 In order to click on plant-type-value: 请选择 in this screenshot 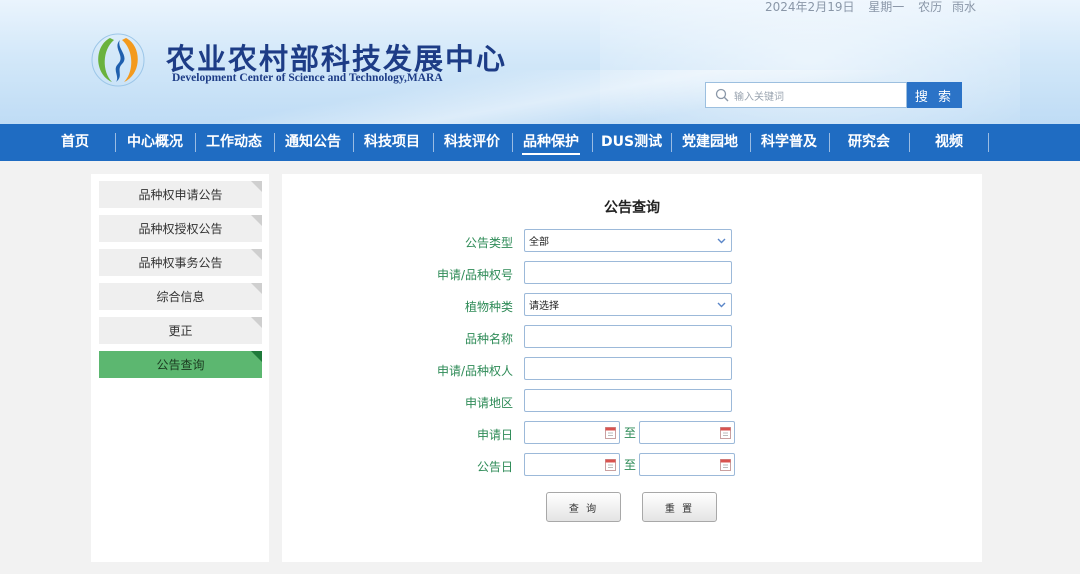, I will do `click(544, 306)`.